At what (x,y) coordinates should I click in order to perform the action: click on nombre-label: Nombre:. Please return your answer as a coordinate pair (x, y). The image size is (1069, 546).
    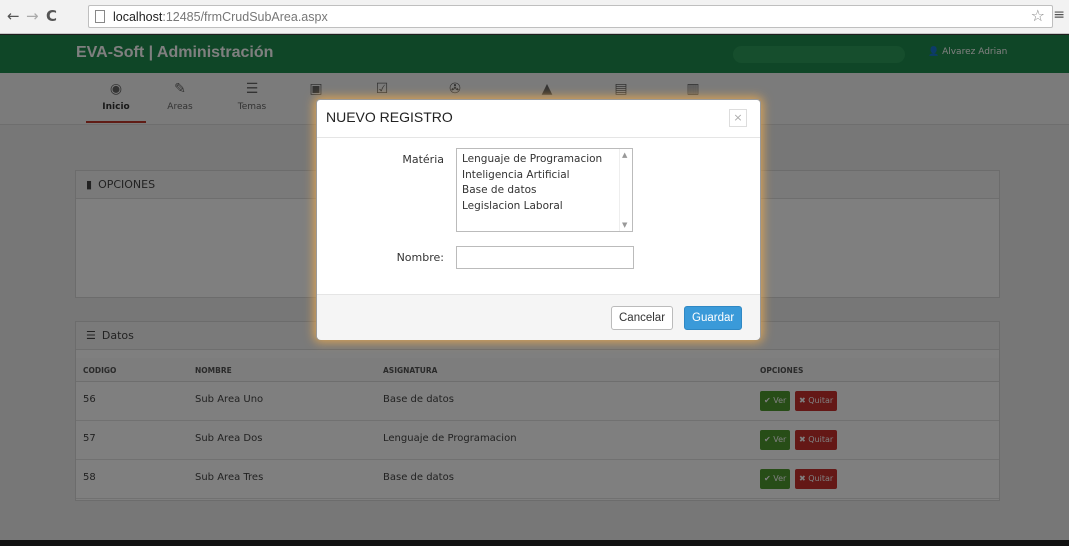
    Looking at the image, I should click on (420, 257).